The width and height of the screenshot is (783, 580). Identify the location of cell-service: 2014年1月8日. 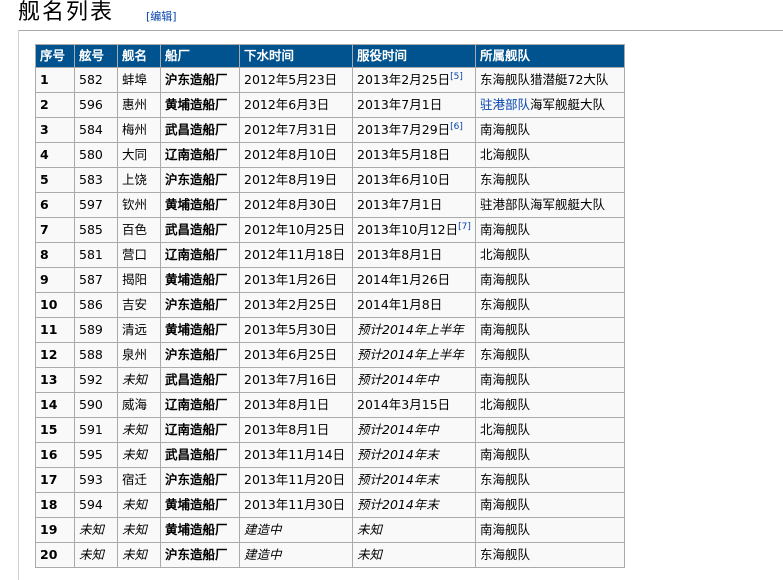
(414, 305).